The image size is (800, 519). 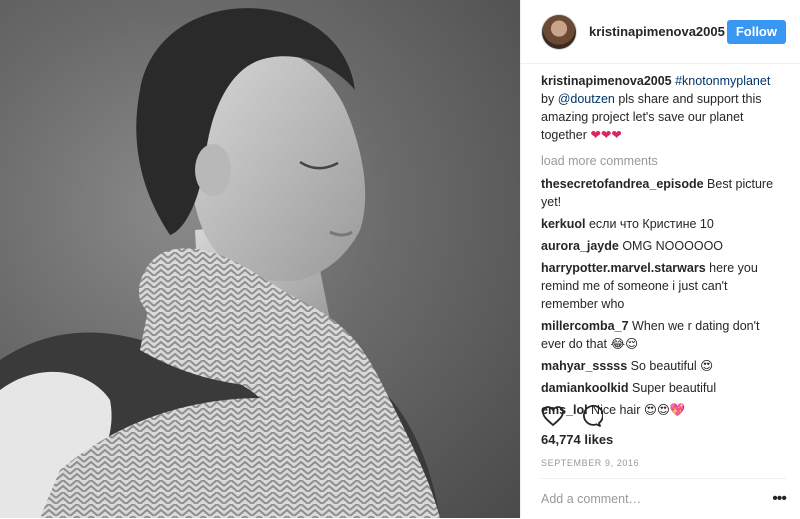 I want to click on post-header: kristinapimenova2005 Follow, so click(x=660, y=32).